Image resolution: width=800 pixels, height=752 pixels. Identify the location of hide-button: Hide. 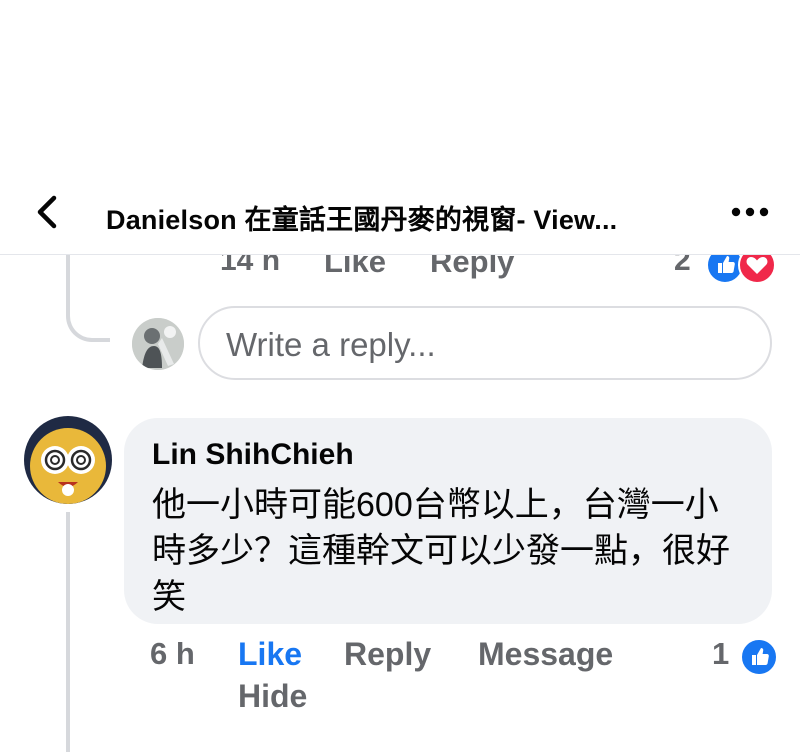
(272, 696).